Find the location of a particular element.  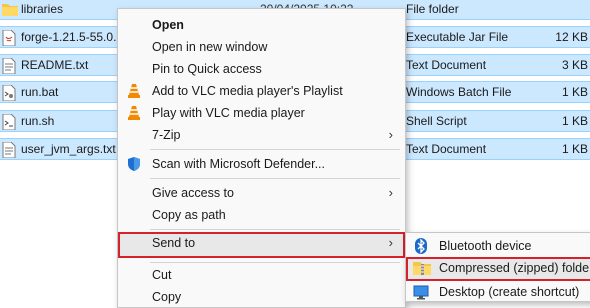

file-name: forge-1.21.5-55.0.9 is located at coordinates (72, 37).